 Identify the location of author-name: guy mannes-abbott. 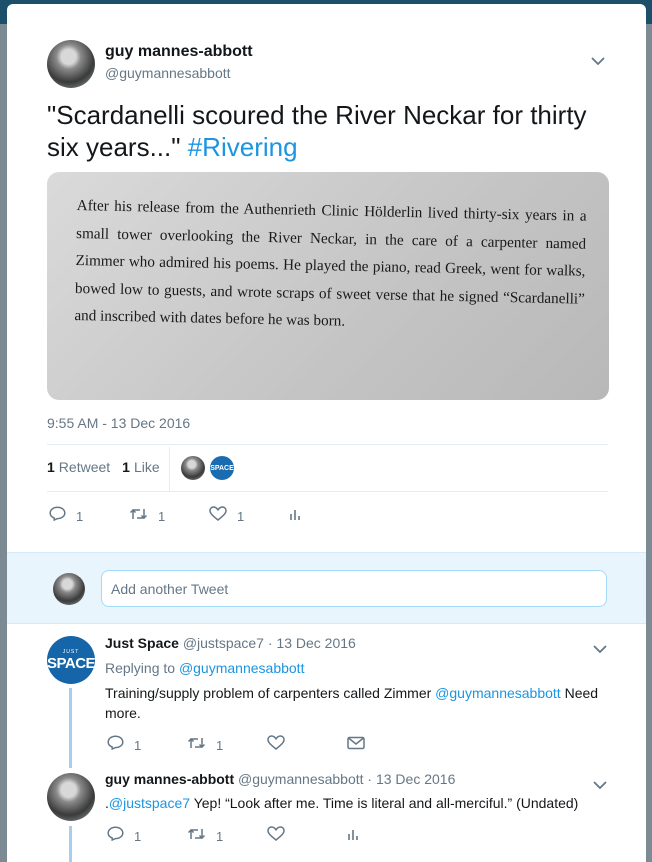
(179, 52).